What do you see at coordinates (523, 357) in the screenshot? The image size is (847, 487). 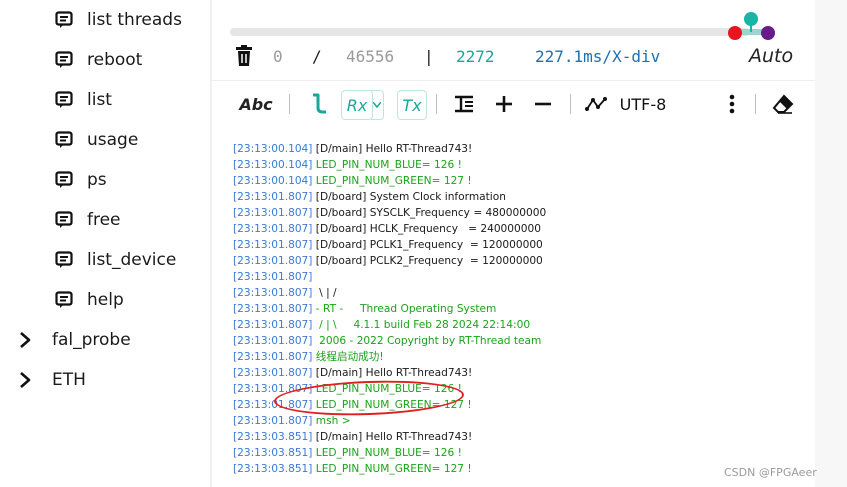 I see `log-line: [23:13:01.807] 线程启动成功!` at bounding box center [523, 357].